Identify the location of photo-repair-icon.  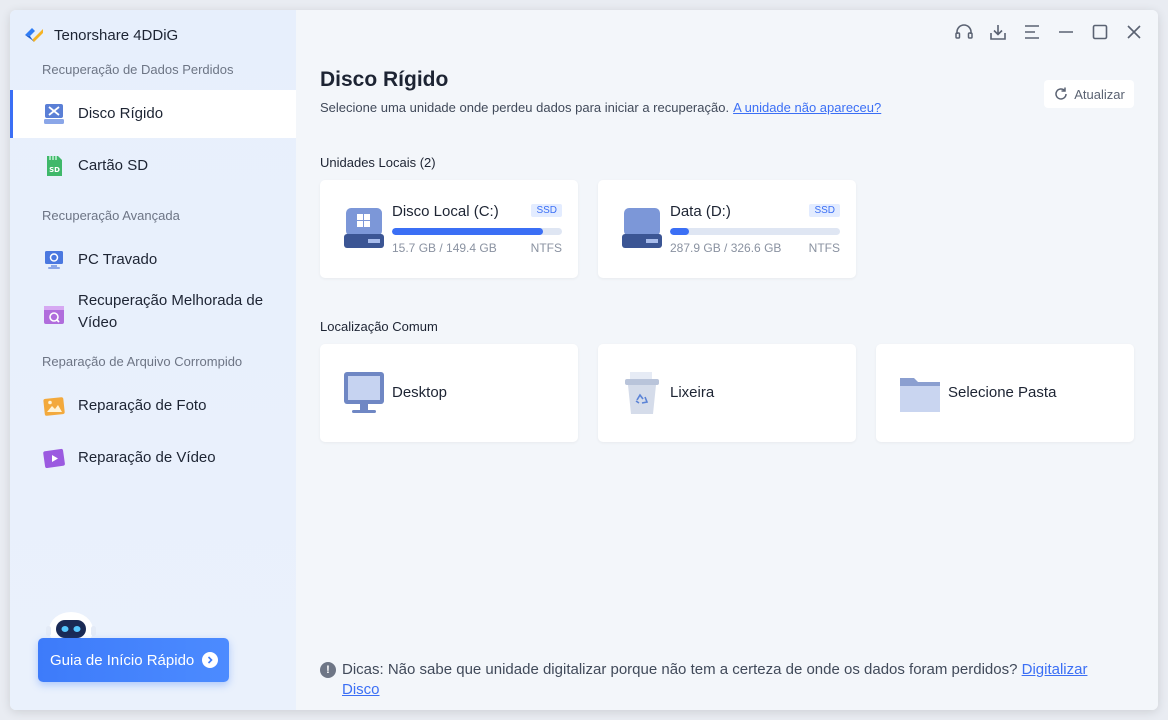
(54, 406).